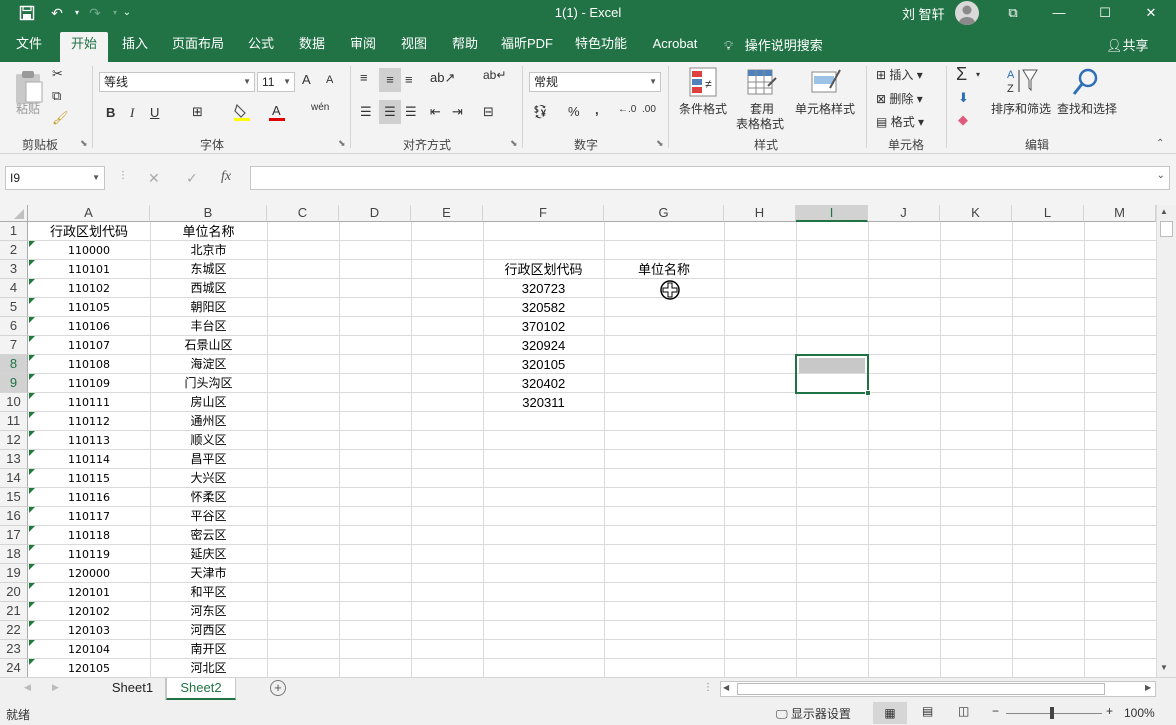 The width and height of the screenshot is (1176, 725). Describe the element at coordinates (773, 44) in the screenshot. I see `tell-me-search: 💡︎ 操作说明搜索` at that location.